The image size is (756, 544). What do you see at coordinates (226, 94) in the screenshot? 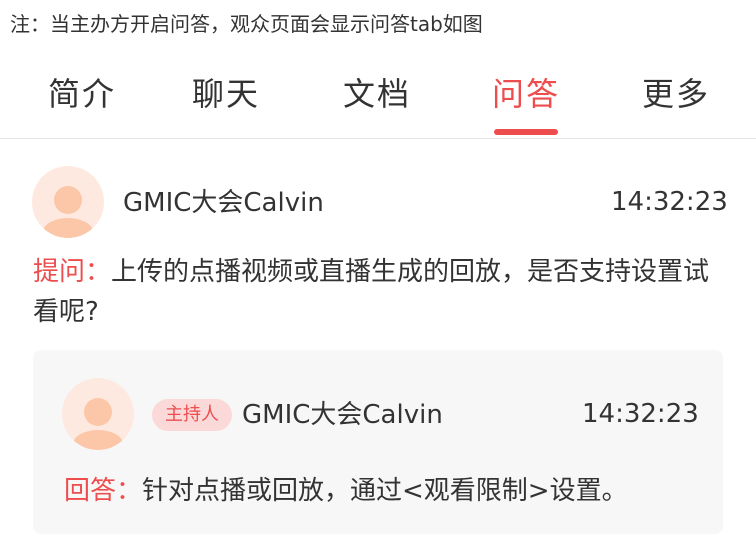
I see `tab-chat: 聊天` at bounding box center [226, 94].